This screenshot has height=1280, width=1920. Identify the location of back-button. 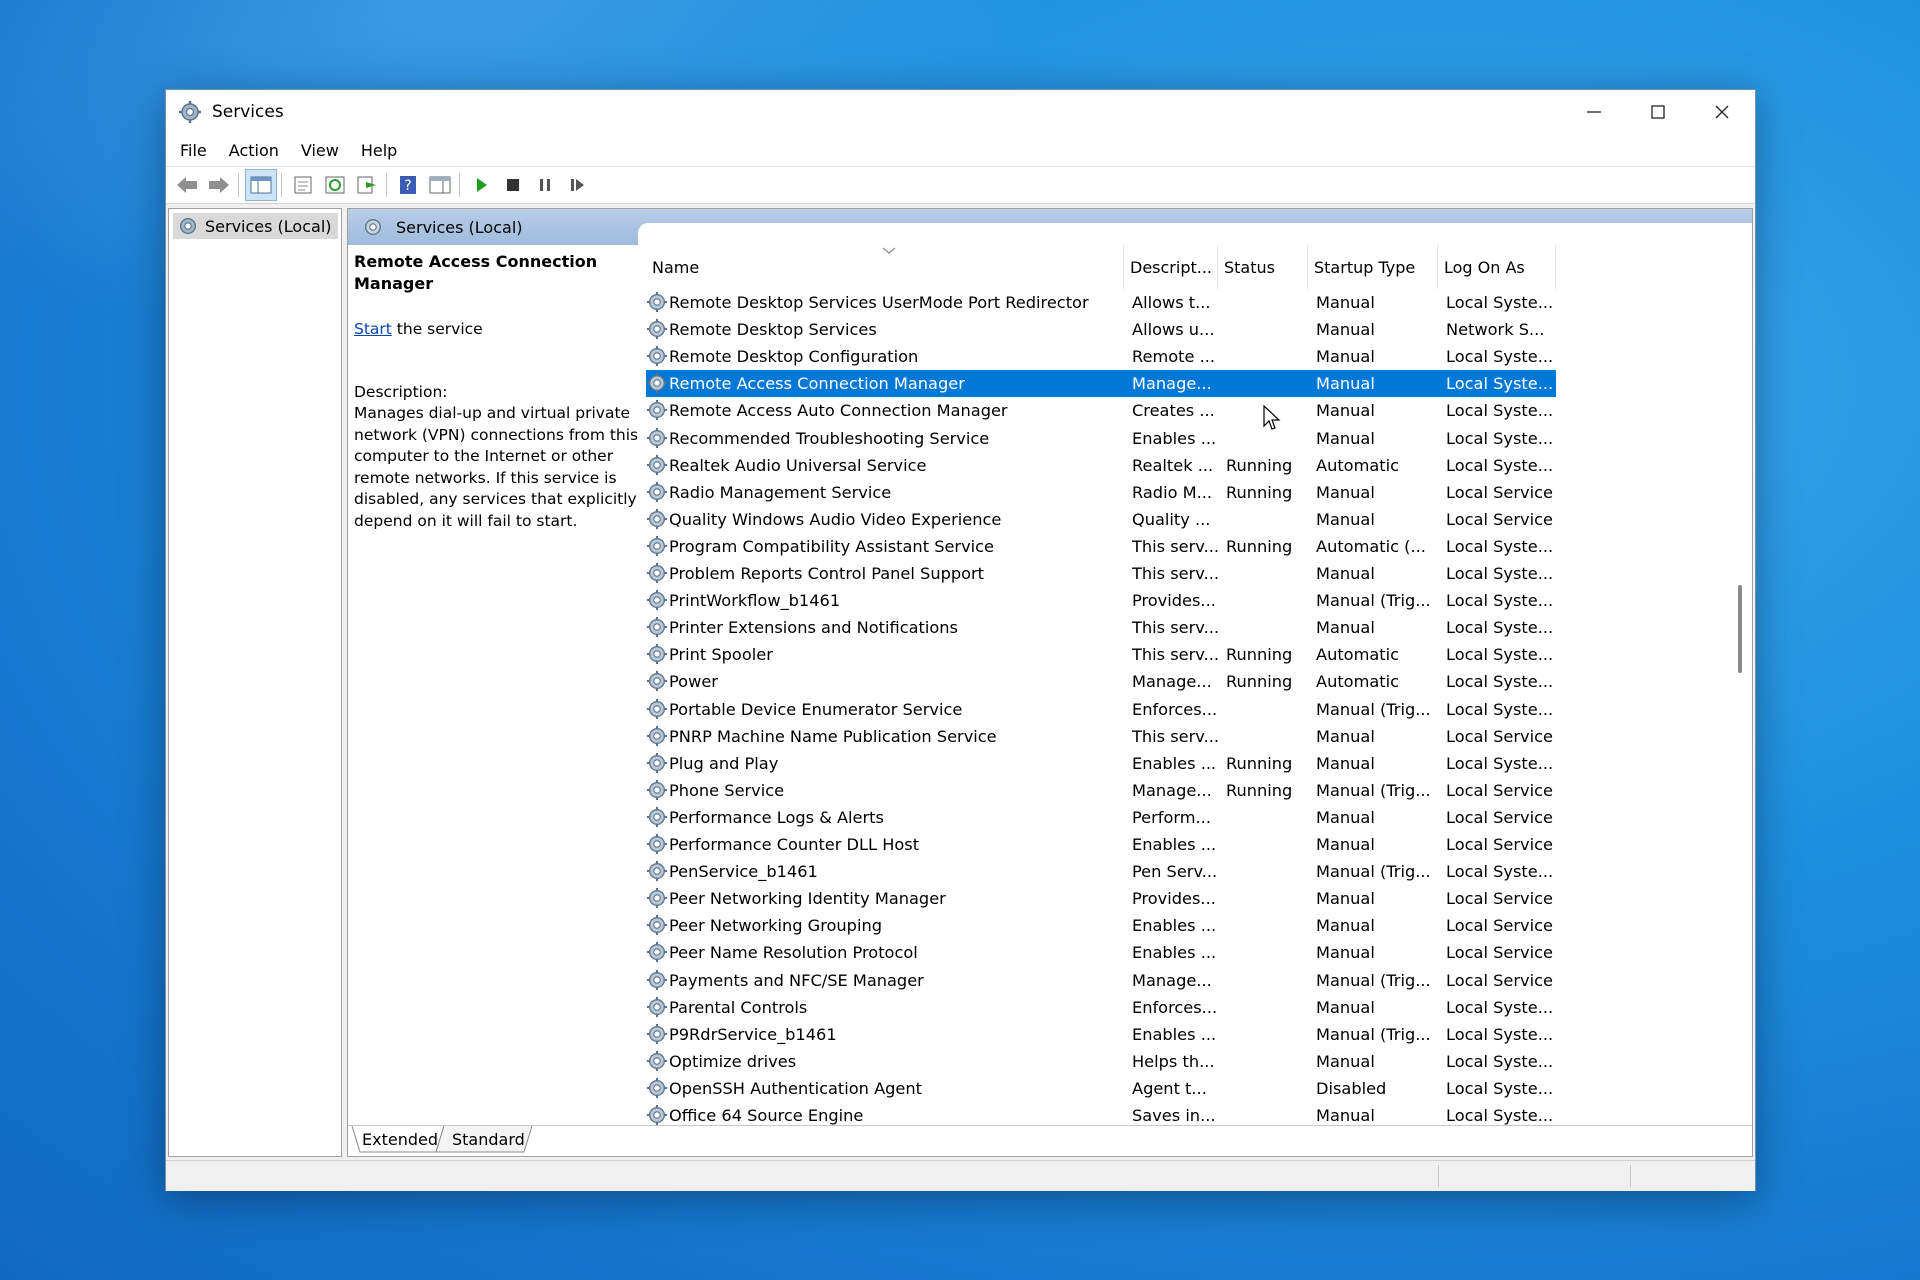
(187, 185).